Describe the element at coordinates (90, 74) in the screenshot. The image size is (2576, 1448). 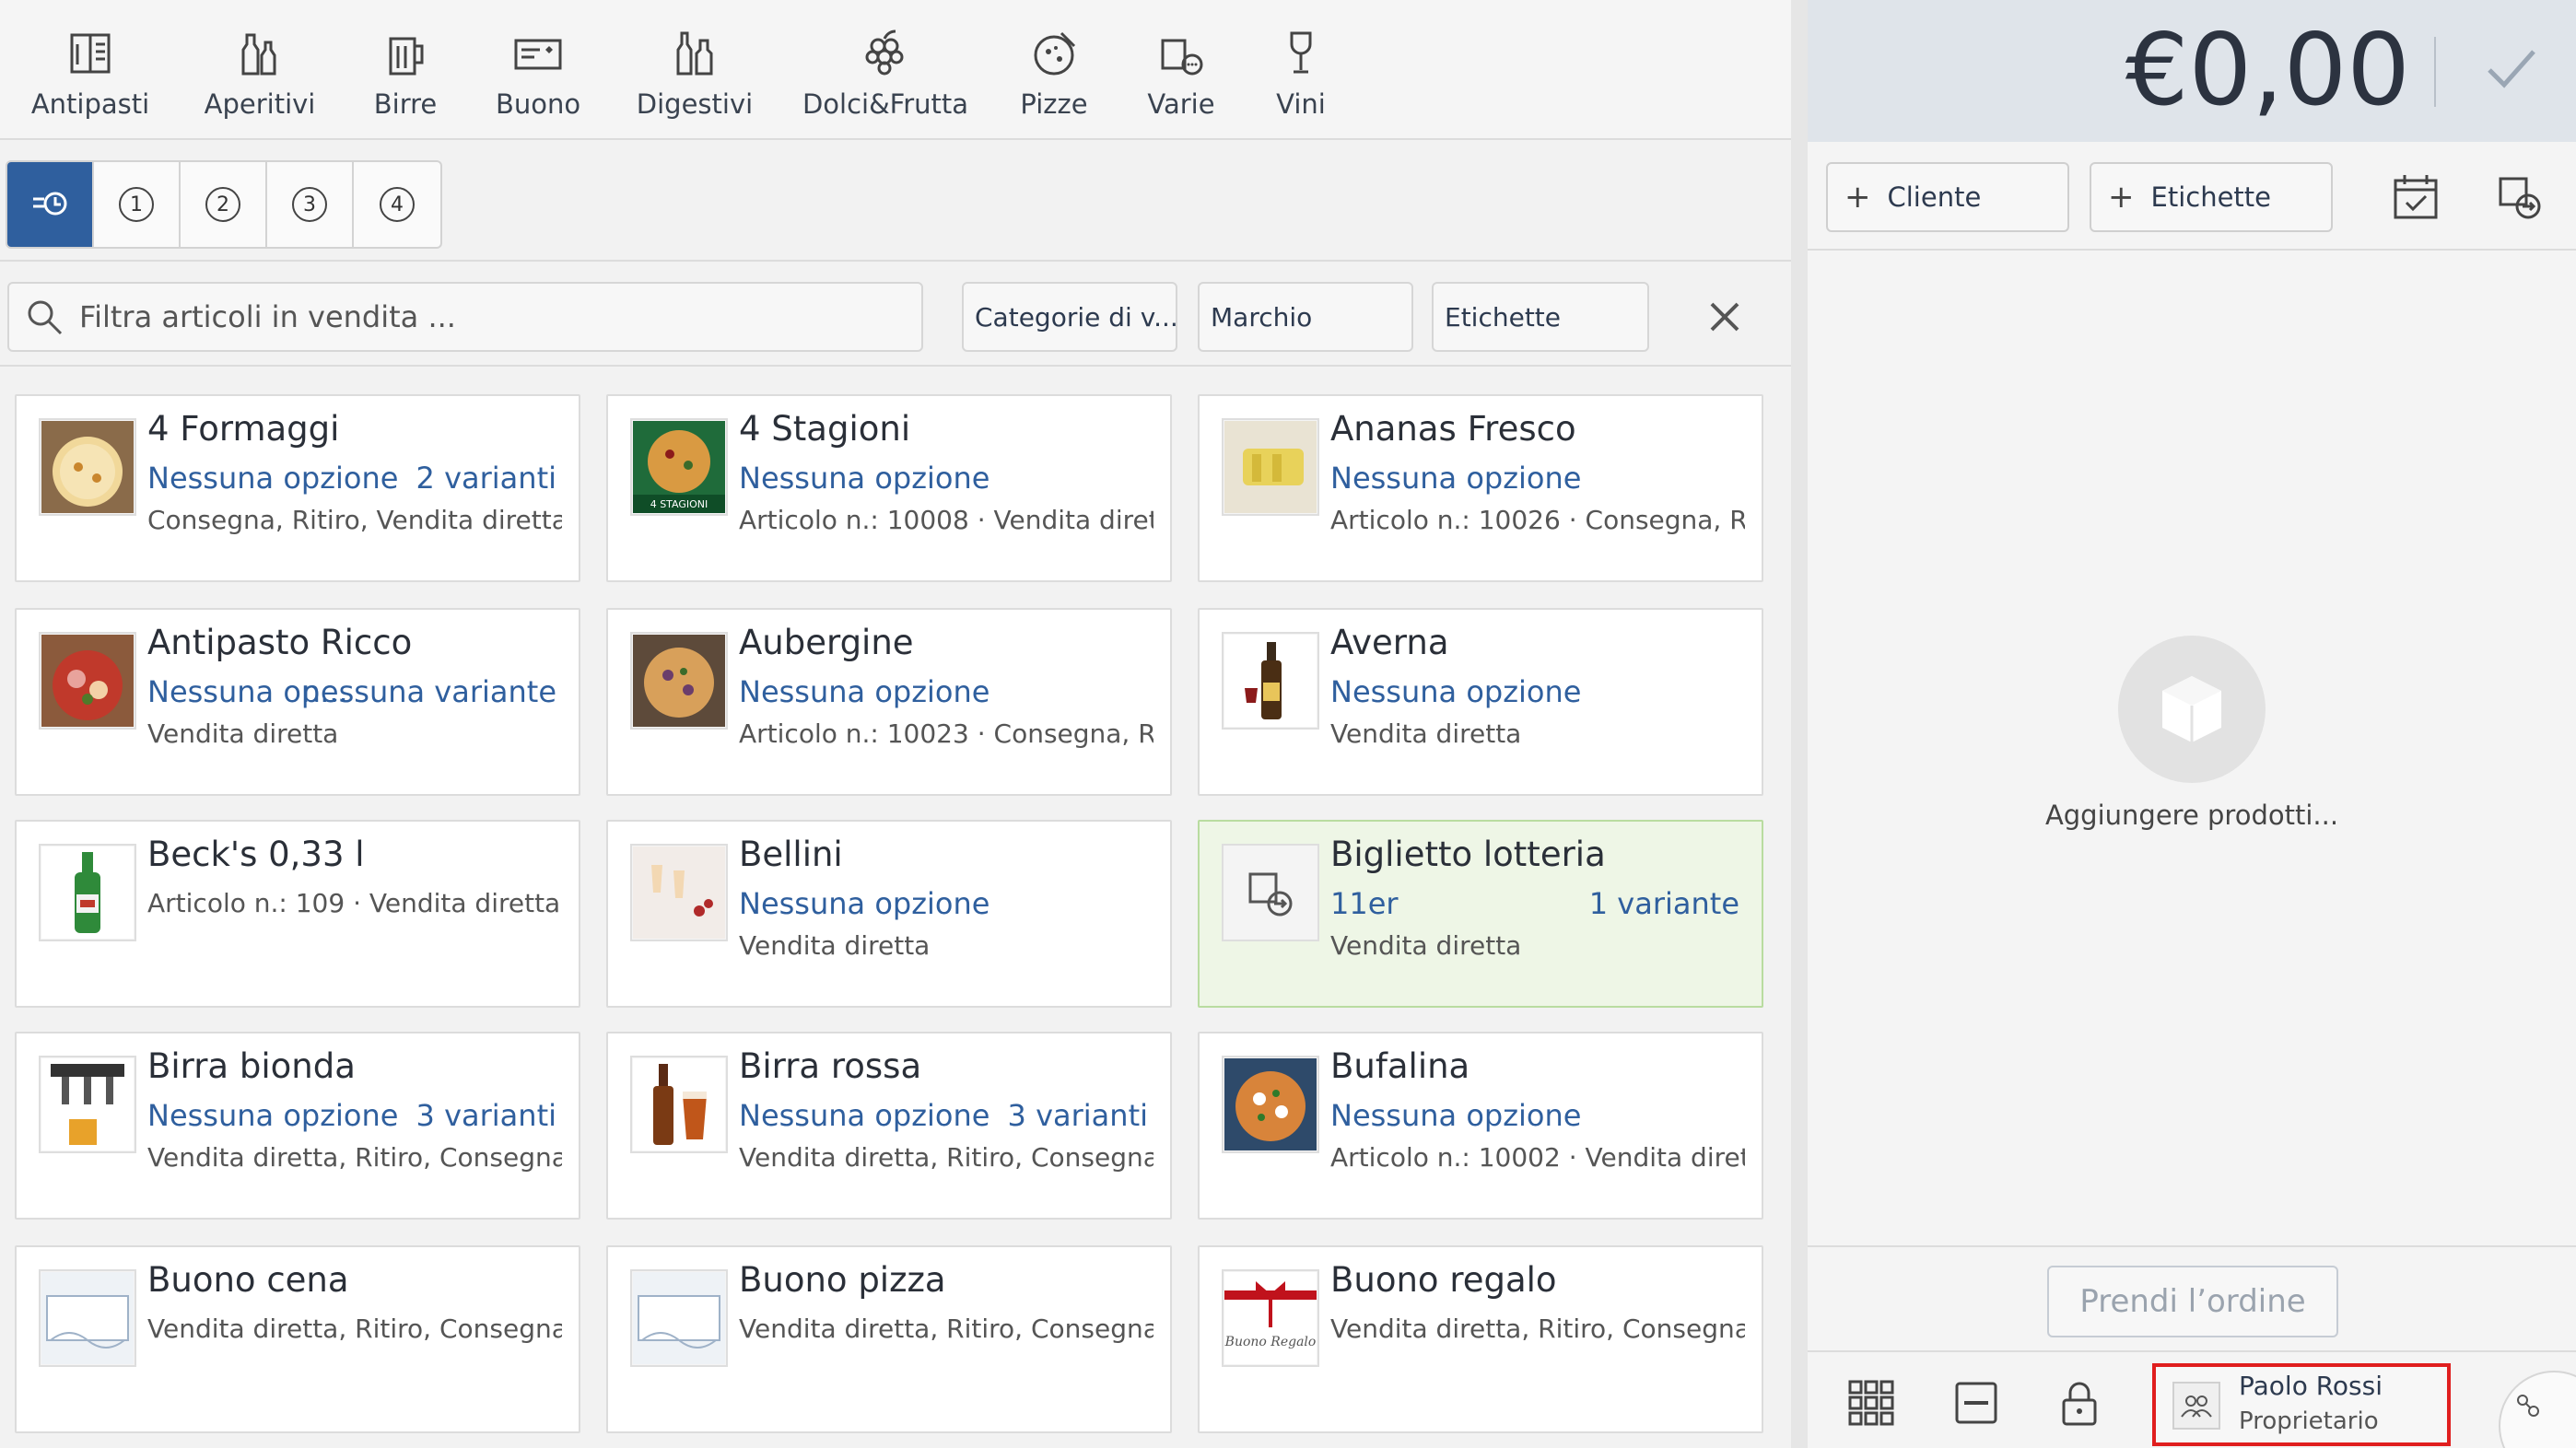
I see `category-antipasti: Antipasti` at that location.